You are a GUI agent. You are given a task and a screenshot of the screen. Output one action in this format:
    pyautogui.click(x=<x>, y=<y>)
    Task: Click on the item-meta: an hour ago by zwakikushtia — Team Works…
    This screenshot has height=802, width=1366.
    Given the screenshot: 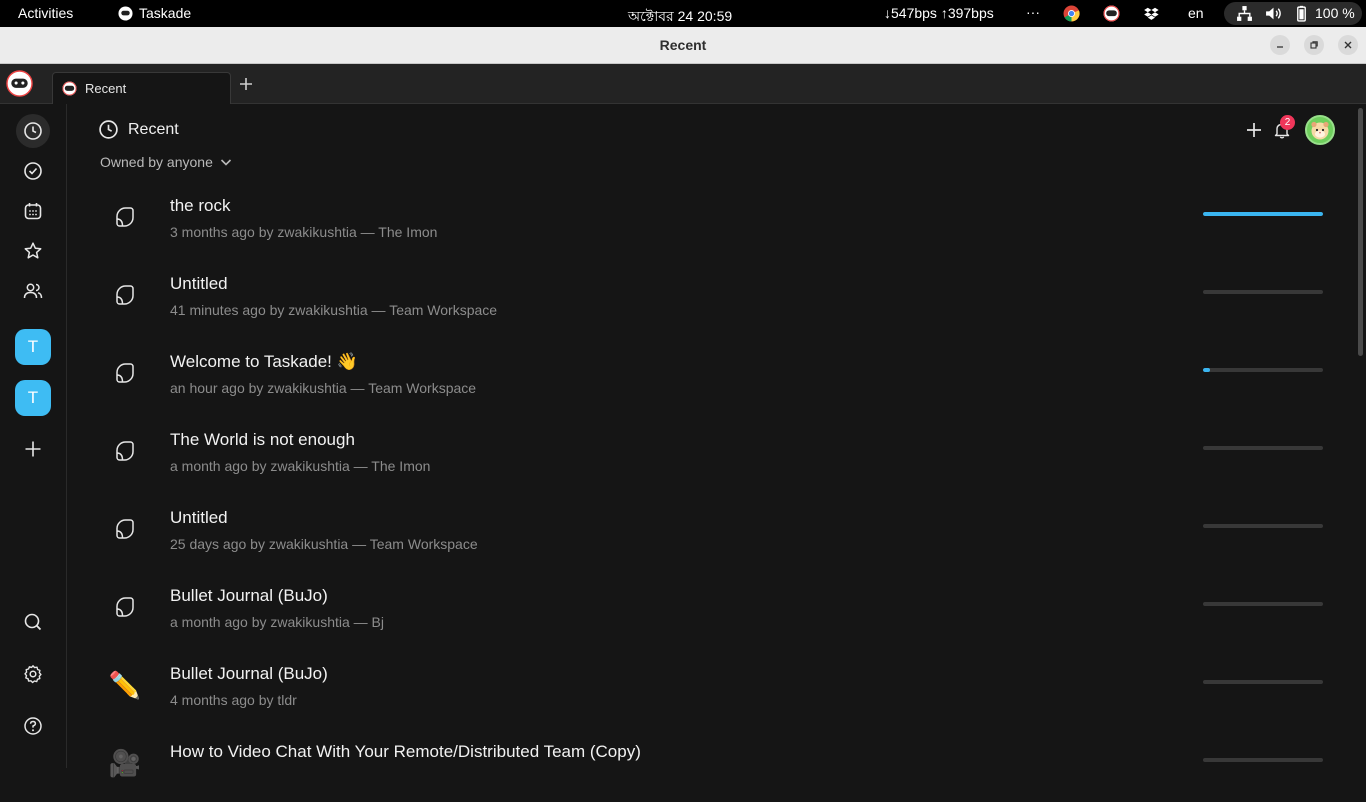 What is the action you would take?
    pyautogui.click(x=323, y=388)
    